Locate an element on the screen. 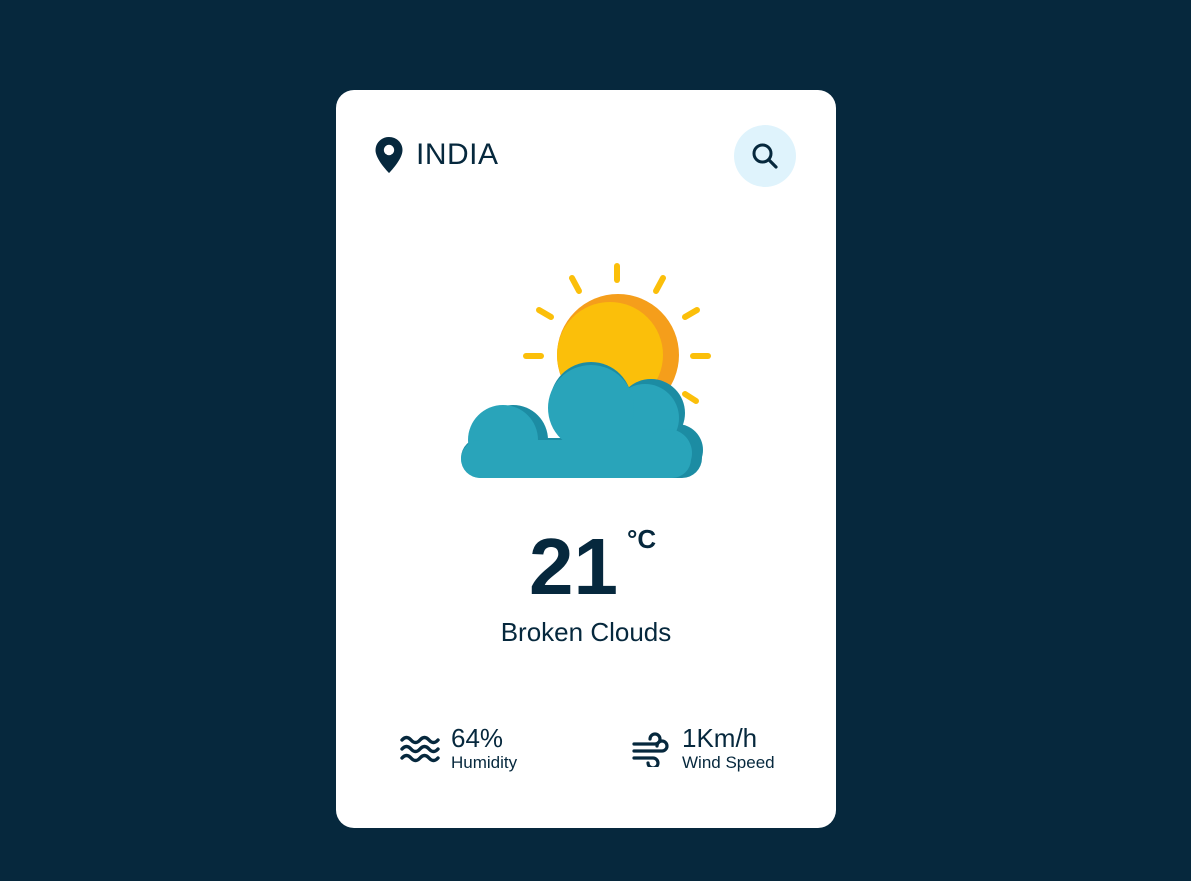 This screenshot has height=881, width=1191. city-name: INDIA is located at coordinates (457, 154).